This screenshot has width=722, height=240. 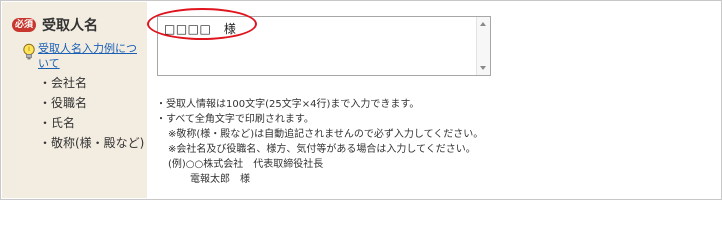 What do you see at coordinates (322, 149) in the screenshot?
I see `note-line: ※会社名及び役職名、様方、気付等がある場合は入力してください。` at bounding box center [322, 149].